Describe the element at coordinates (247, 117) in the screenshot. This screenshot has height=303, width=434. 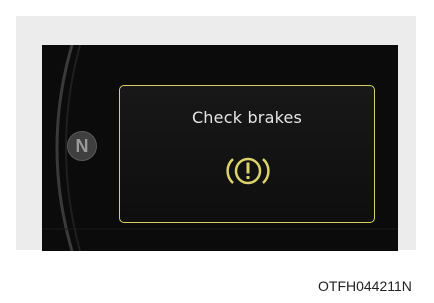
I see `warning-message-text: Check brakes` at that location.